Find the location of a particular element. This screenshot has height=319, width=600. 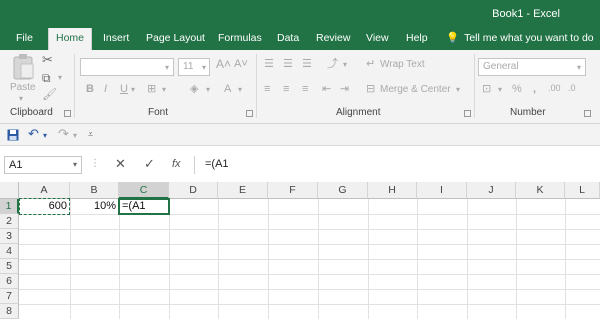

window-title: Book1 - Excel is located at coordinates (526, 14).